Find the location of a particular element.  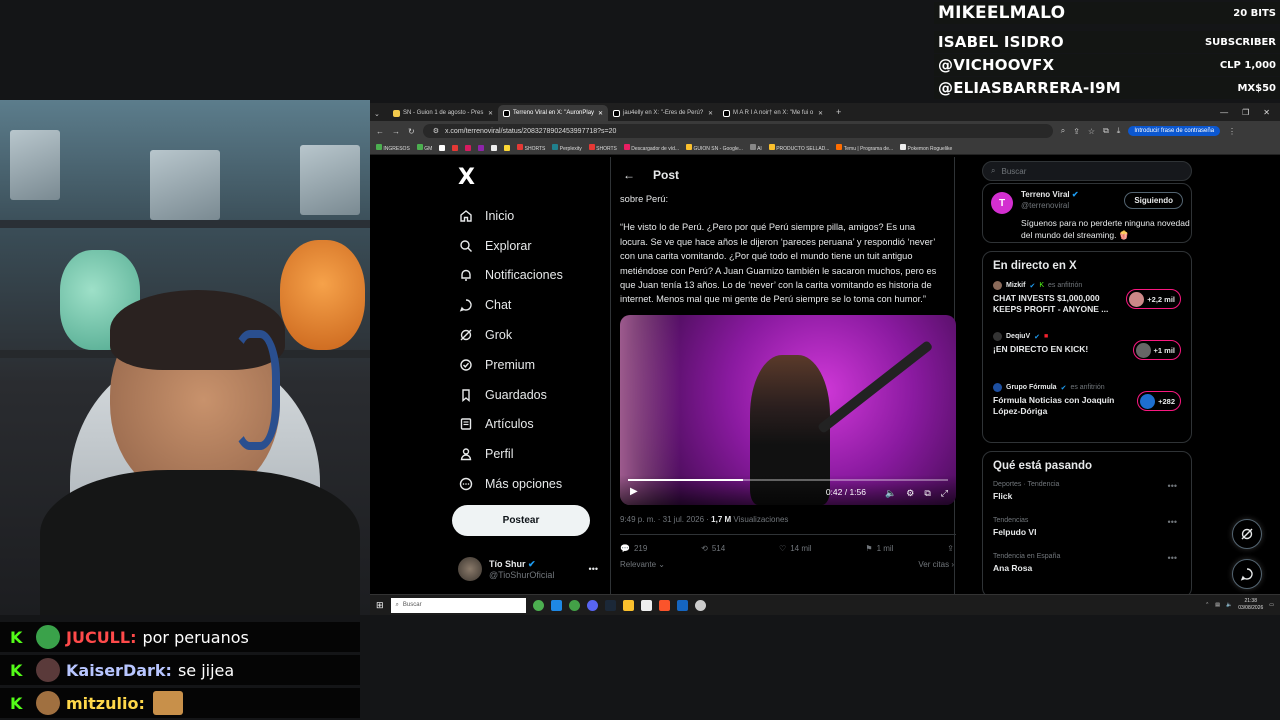

reload-icon: ↻ is located at coordinates (411, 131).